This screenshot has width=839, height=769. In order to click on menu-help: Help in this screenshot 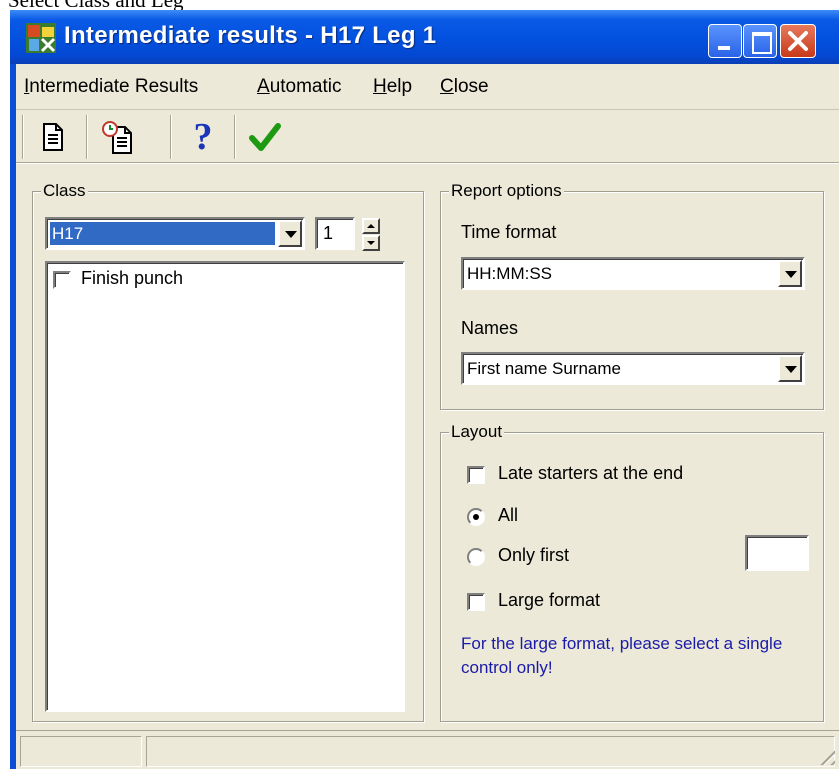, I will do `click(392, 87)`.